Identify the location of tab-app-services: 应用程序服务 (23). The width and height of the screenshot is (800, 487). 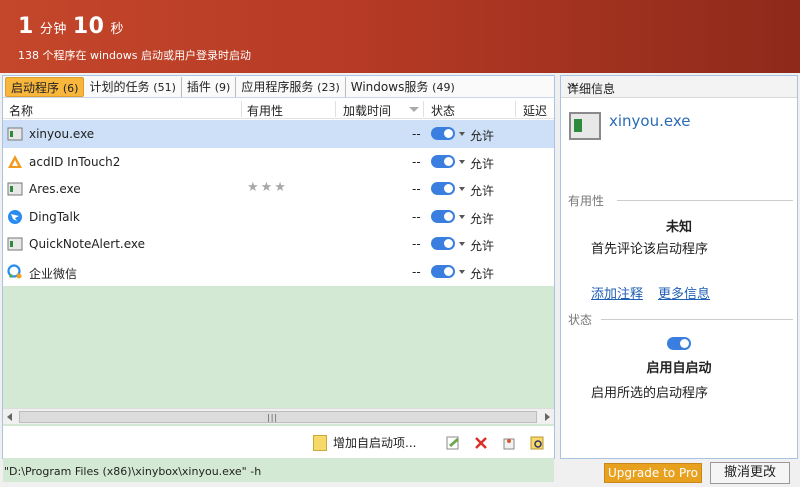
(291, 86).